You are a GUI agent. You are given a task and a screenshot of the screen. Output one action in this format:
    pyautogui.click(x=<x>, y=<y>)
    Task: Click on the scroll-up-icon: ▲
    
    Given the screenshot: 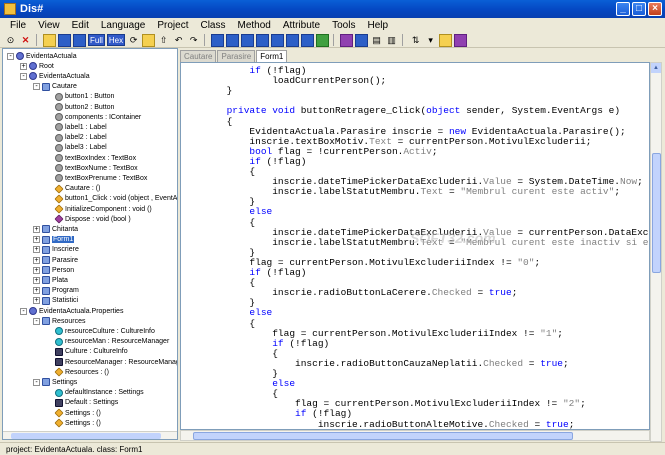 What is the action you would take?
    pyautogui.click(x=656, y=68)
    